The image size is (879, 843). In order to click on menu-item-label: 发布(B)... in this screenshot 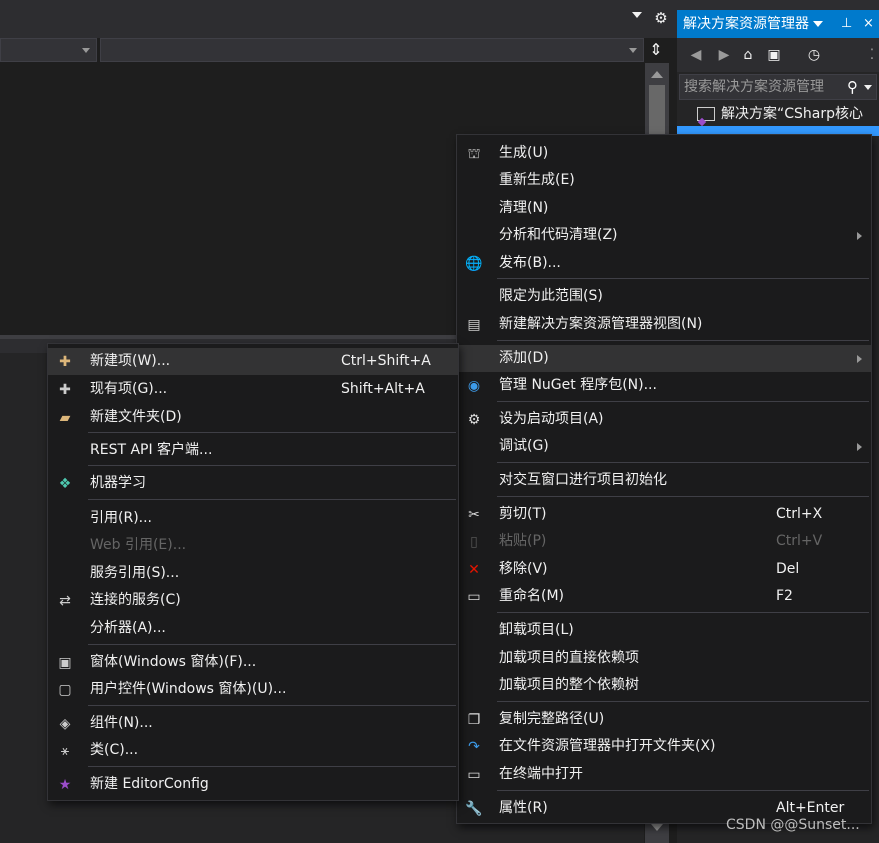, I will do `click(530, 263)`.